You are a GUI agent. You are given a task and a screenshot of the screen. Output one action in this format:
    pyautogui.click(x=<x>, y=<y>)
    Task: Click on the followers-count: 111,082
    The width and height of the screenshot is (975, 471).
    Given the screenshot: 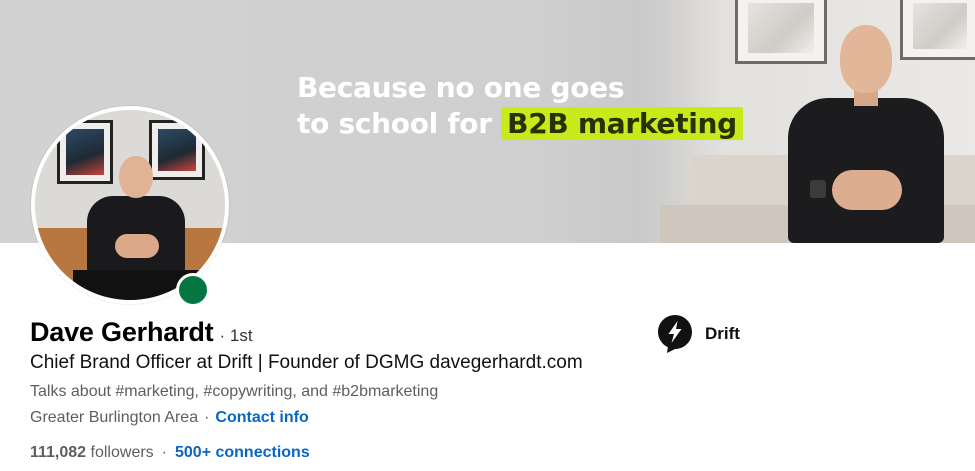 What is the action you would take?
    pyautogui.click(x=58, y=452)
    